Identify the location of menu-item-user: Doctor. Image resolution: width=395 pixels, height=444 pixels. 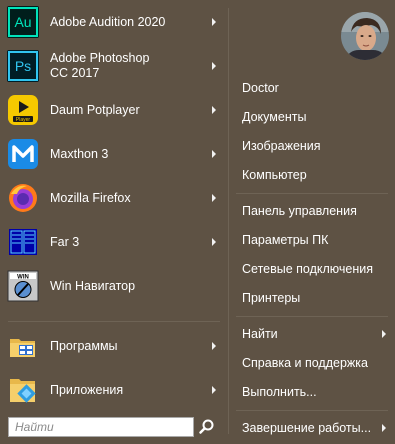
(317, 88).